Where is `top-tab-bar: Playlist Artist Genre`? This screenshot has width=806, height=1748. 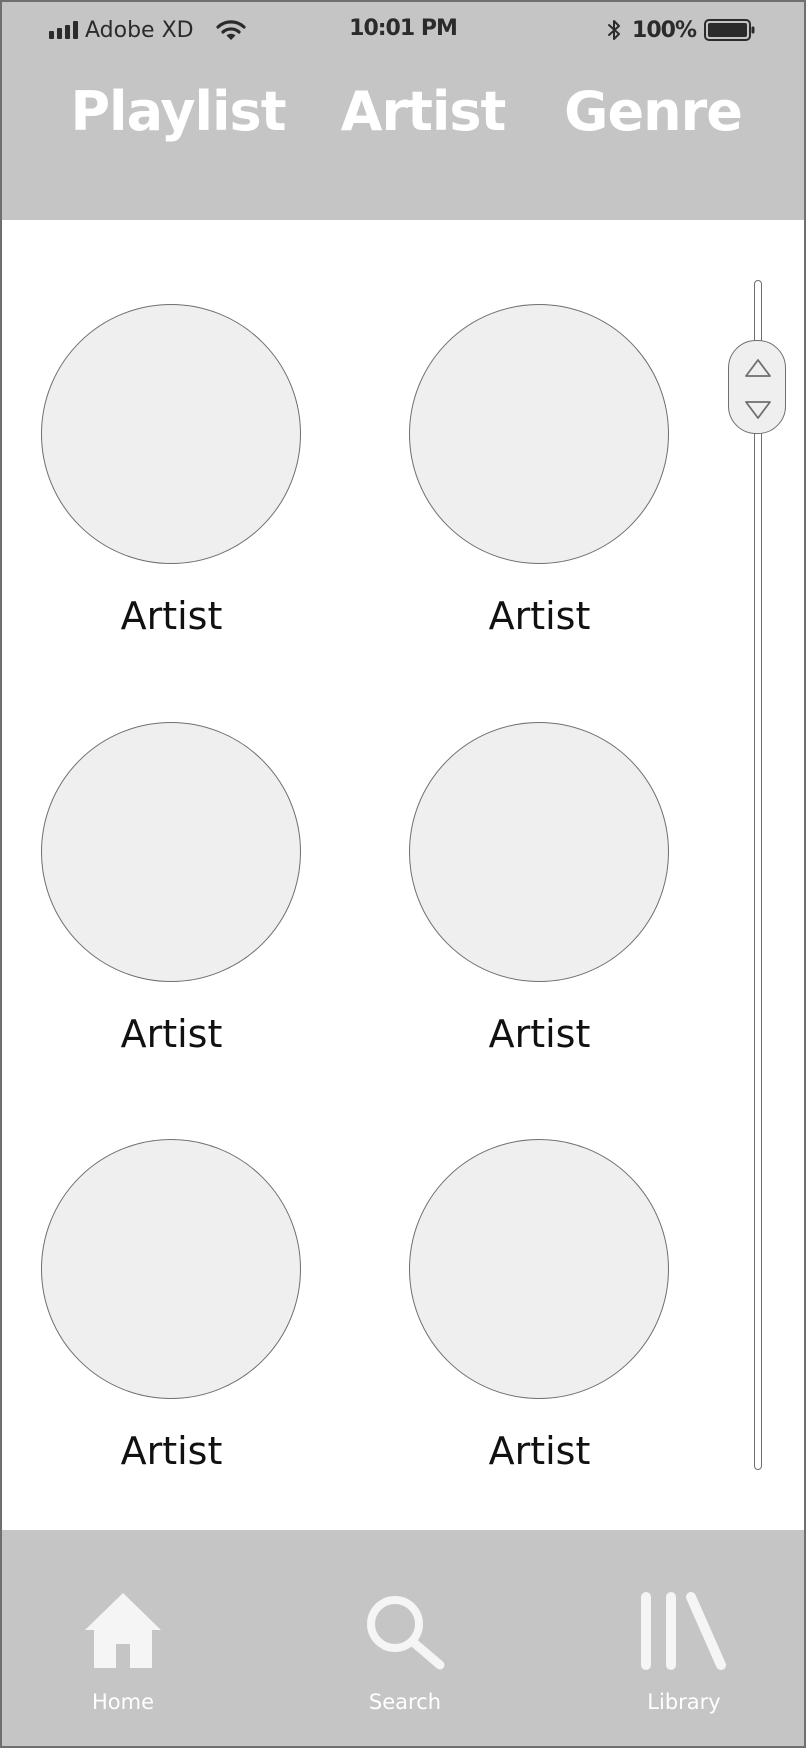
top-tab-bar: Playlist Artist Genre is located at coordinates (403, 112).